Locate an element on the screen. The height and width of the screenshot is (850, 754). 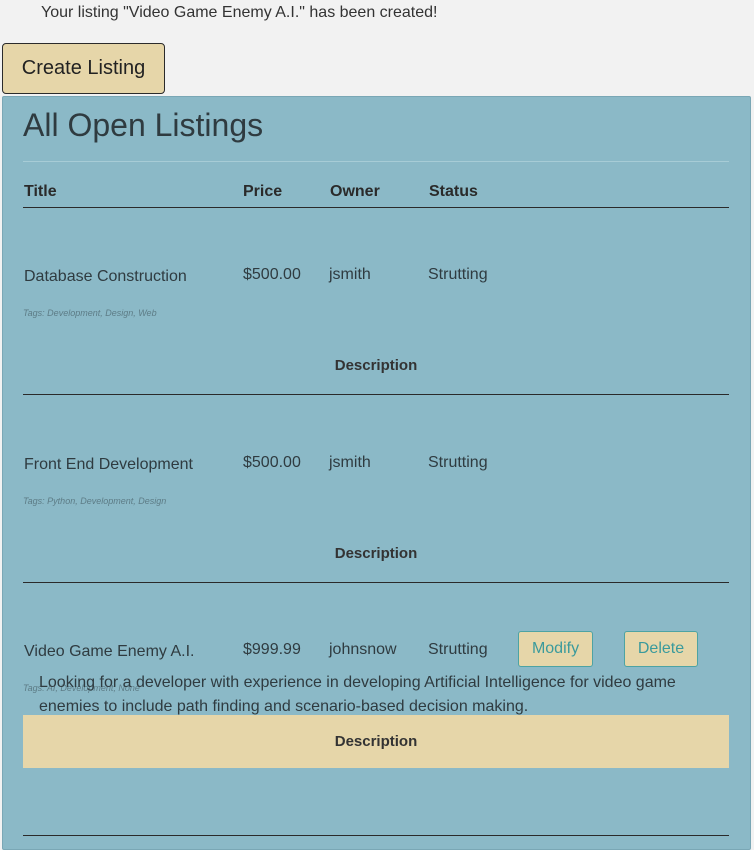
listing-owner: johnsnow is located at coordinates (363, 649).